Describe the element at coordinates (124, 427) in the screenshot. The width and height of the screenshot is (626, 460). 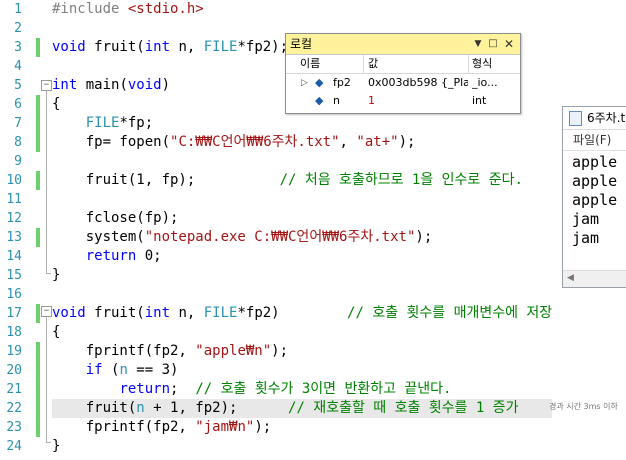
I see `code-text: fprintf(fp2,` at that location.